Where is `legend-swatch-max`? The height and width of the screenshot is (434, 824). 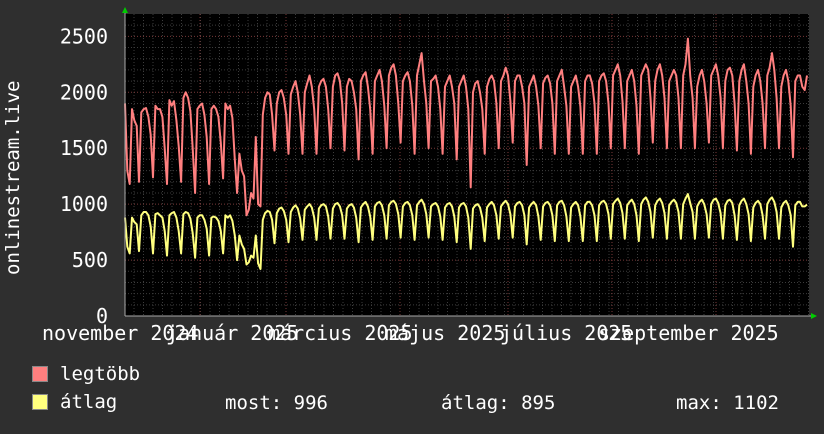 legend-swatch-max is located at coordinates (40, 374).